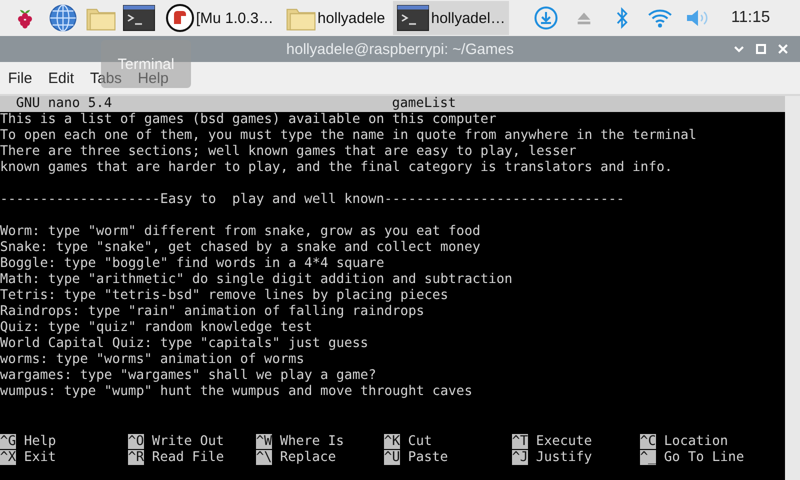  What do you see at coordinates (308, 457) in the screenshot?
I see `shortcut-label: Replace` at bounding box center [308, 457].